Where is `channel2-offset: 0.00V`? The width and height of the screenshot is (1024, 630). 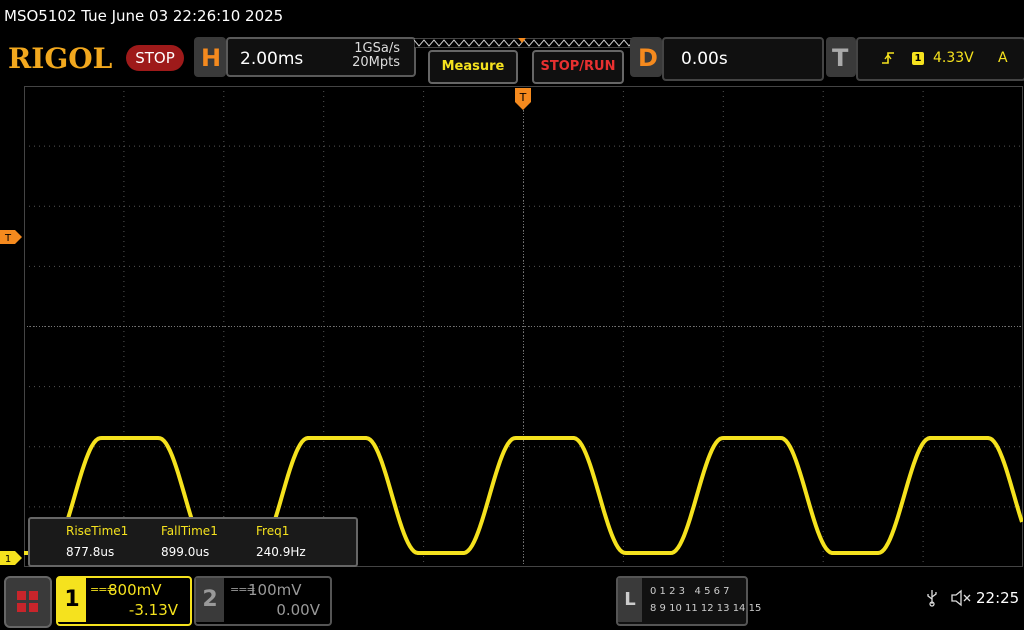 channel2-offset: 0.00V is located at coordinates (298, 610).